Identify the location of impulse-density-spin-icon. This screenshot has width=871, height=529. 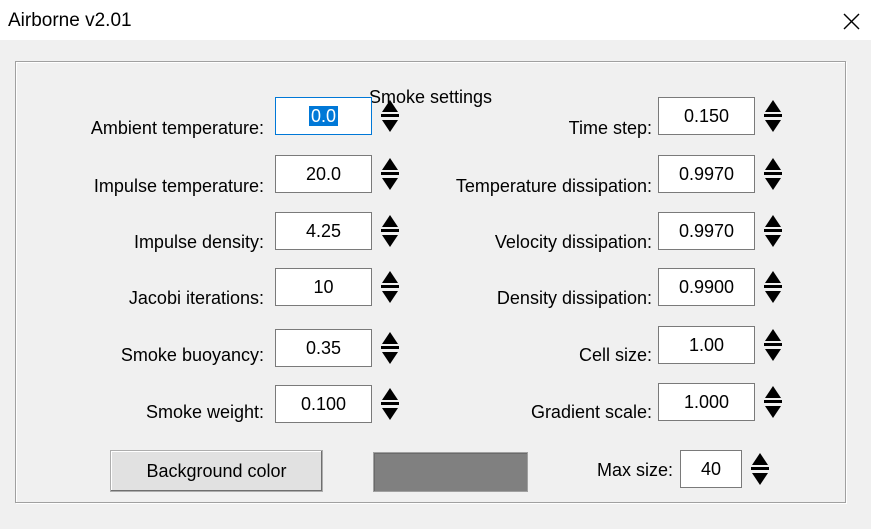
(390, 231).